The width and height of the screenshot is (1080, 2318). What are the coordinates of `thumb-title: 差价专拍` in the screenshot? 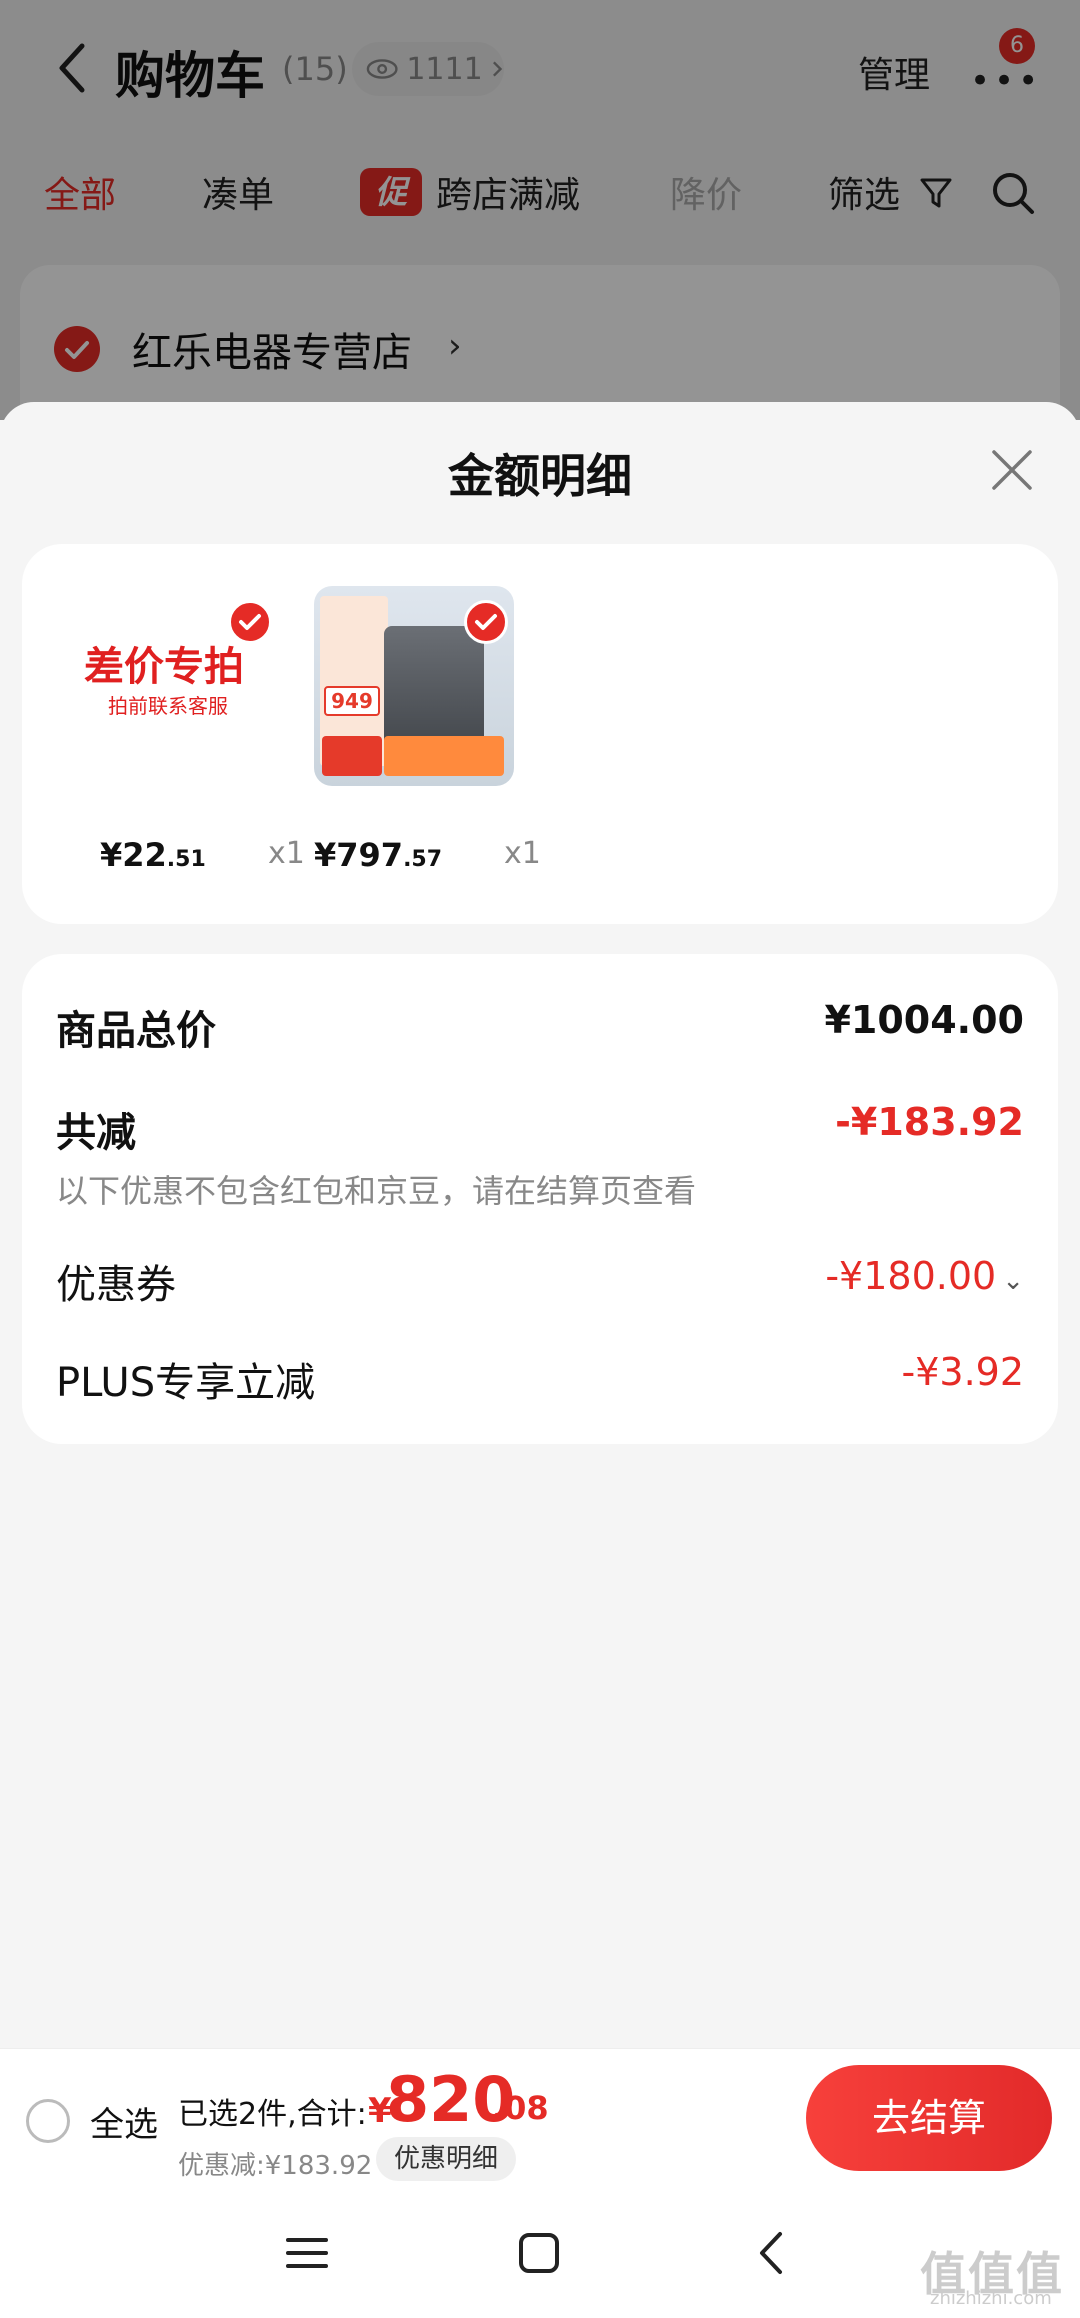 It's located at (164, 667).